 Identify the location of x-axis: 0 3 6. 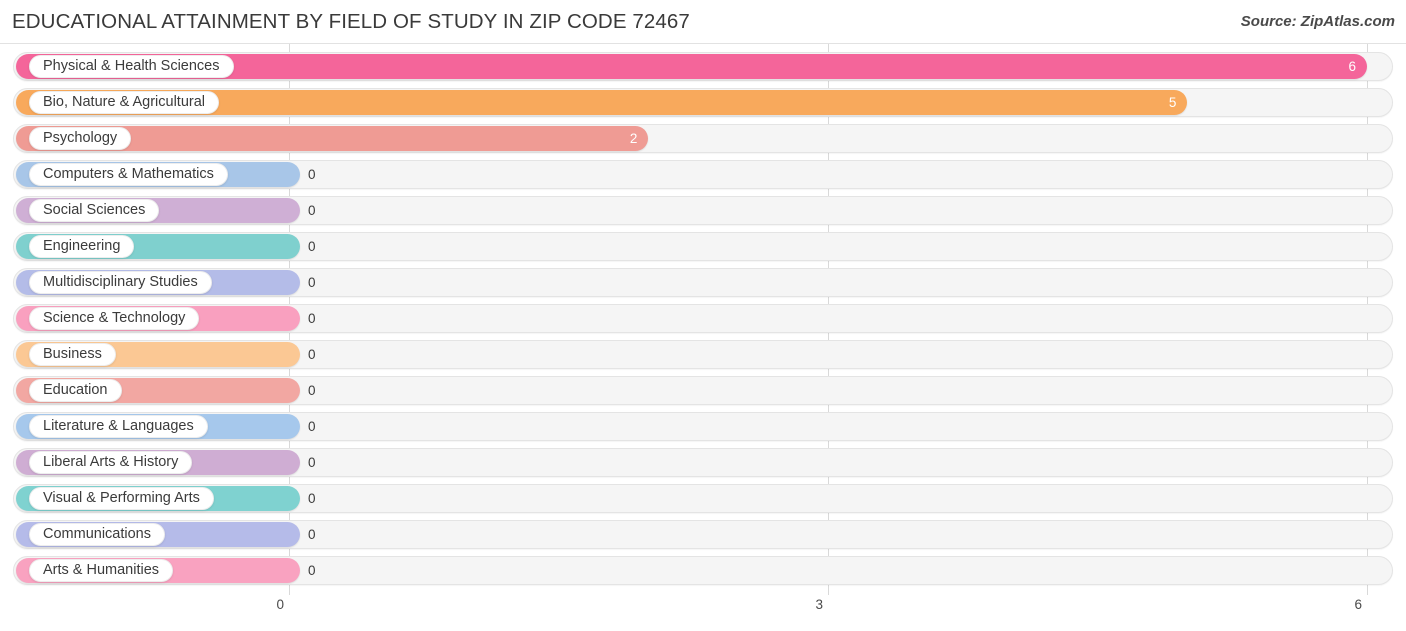
(703, 613).